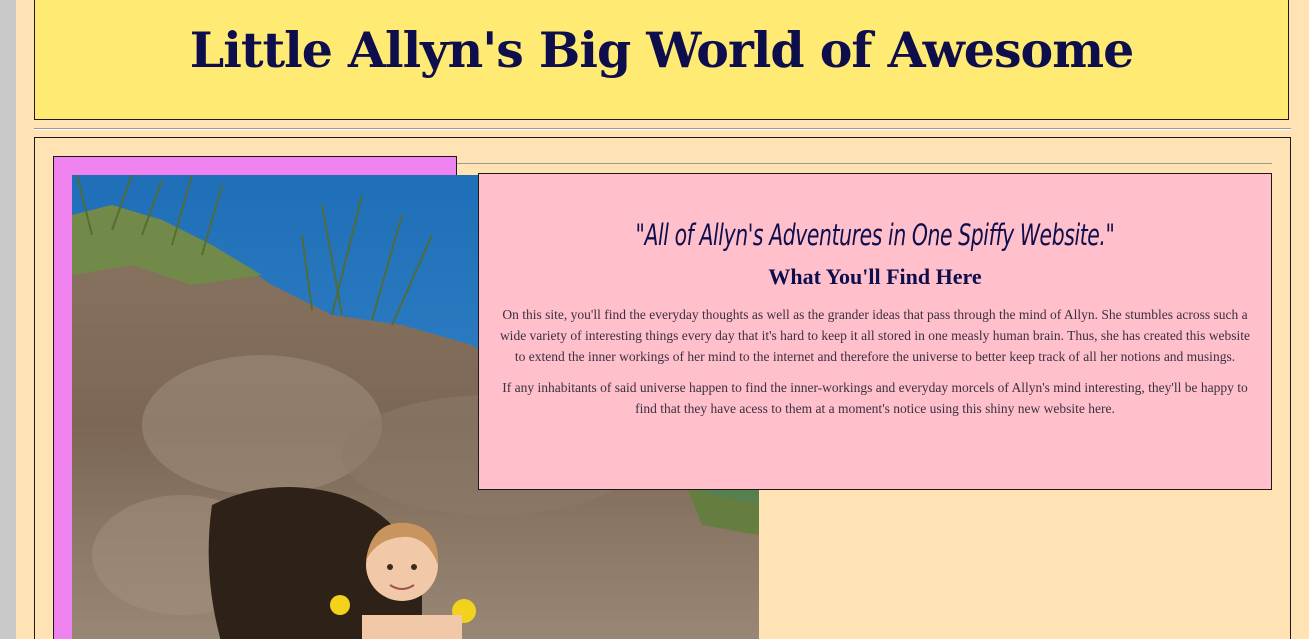 This screenshot has height=639, width=1309. Describe the element at coordinates (662, 129) in the screenshot. I see `header-divider` at that location.